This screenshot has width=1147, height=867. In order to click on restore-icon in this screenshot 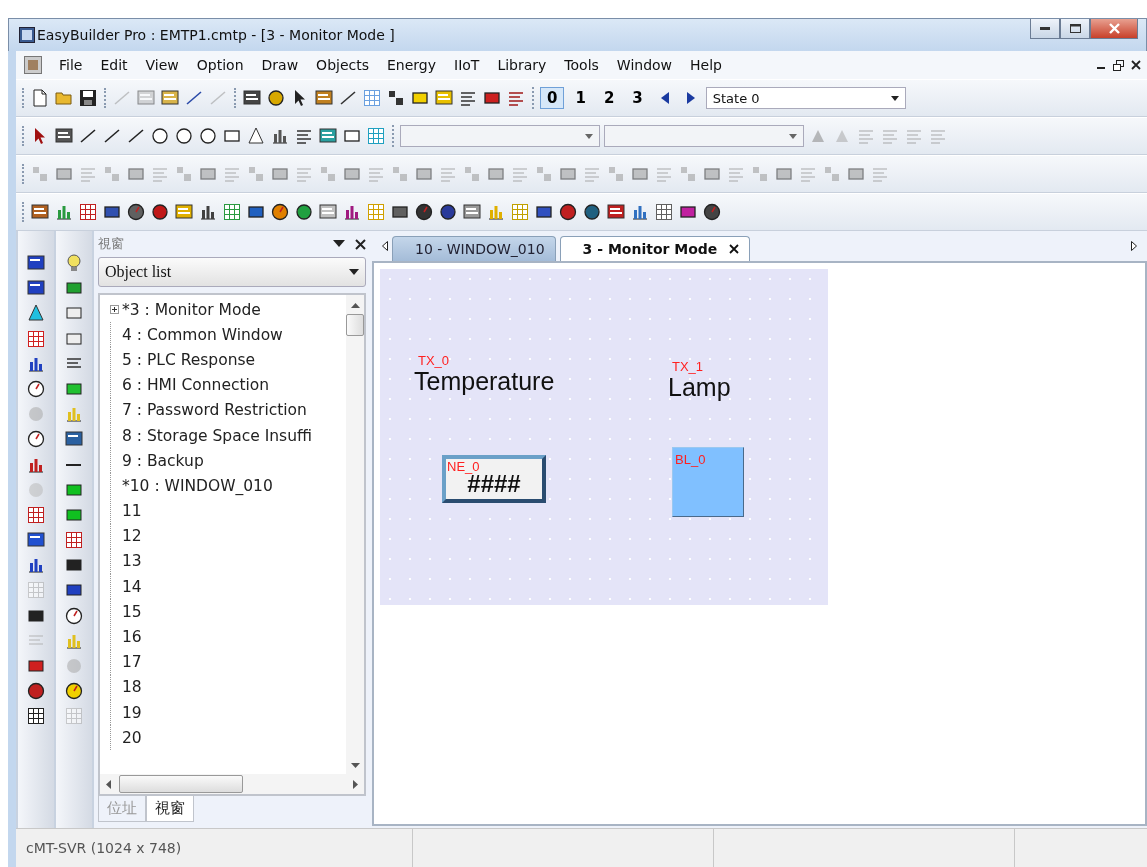, I will do `click(1118, 65)`.